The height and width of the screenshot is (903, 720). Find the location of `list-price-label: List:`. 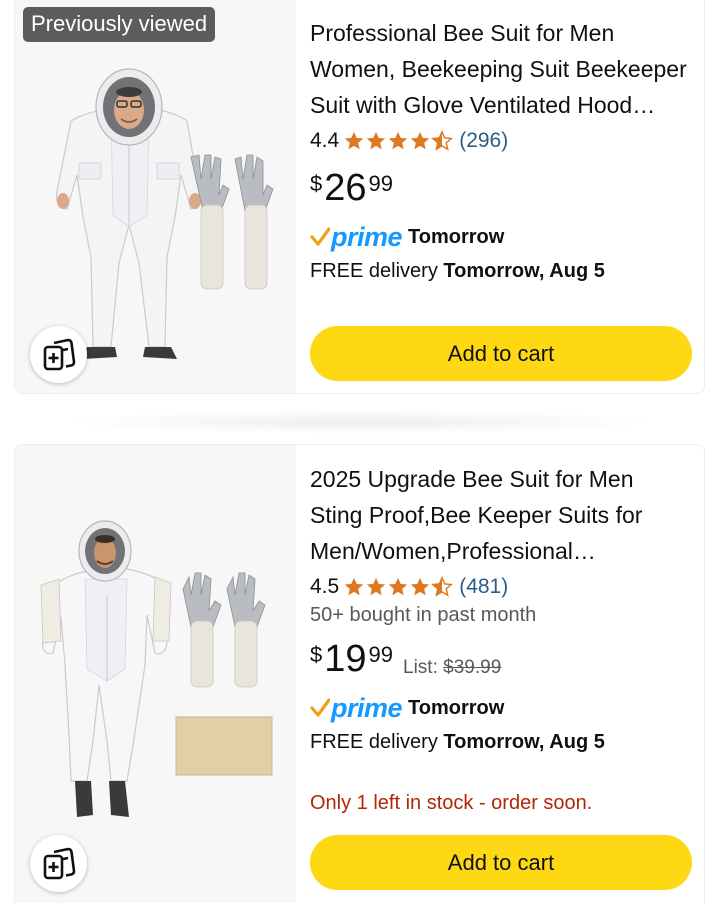

list-price-label: List: is located at coordinates (420, 667).